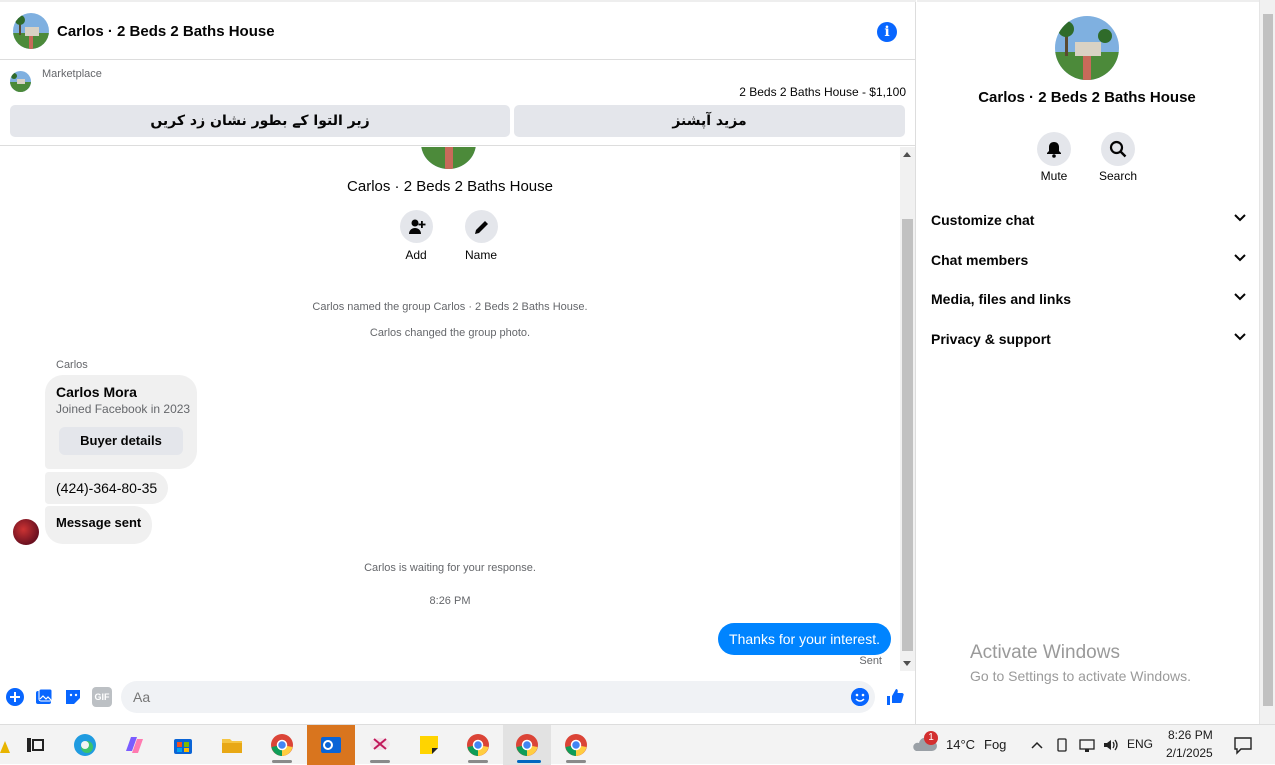 This screenshot has width=1275, height=765. I want to click on buyer-details-button: Buyer details, so click(121, 441).